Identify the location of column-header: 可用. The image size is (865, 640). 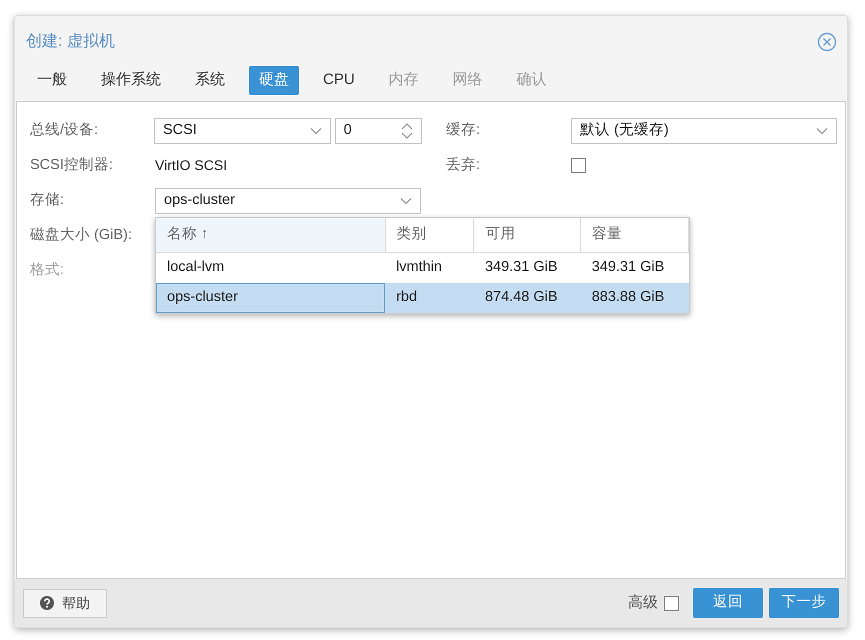
(527, 235).